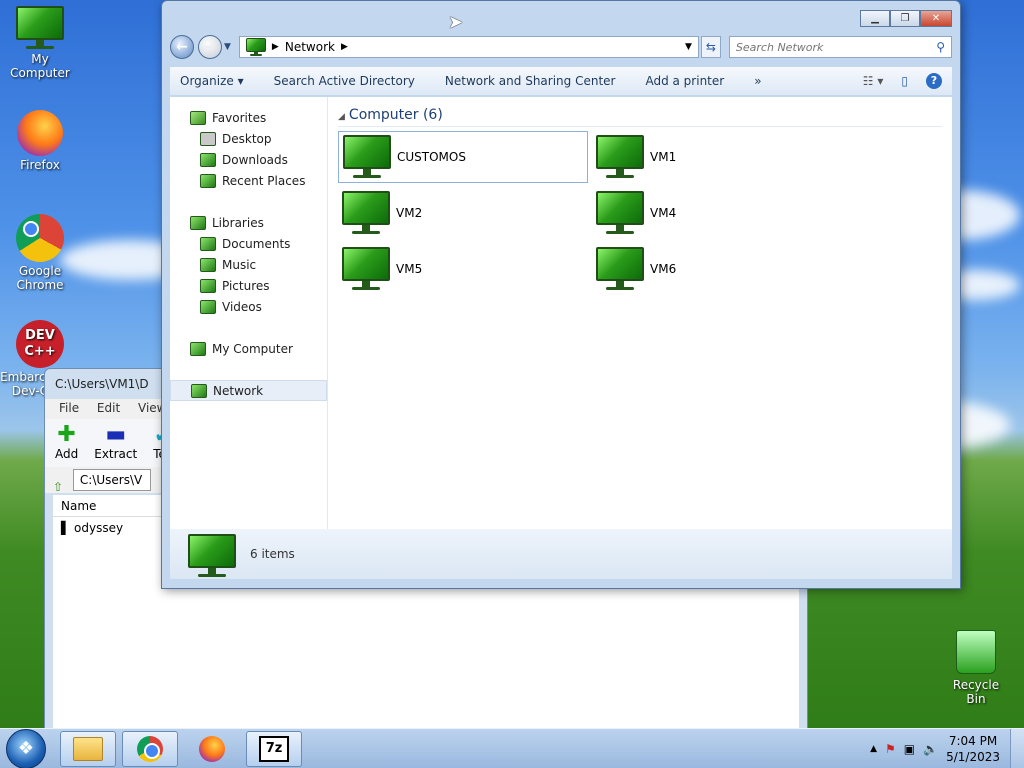 This screenshot has height=768, width=1024. I want to click on folder-up-icon: ⇧, so click(58, 487).